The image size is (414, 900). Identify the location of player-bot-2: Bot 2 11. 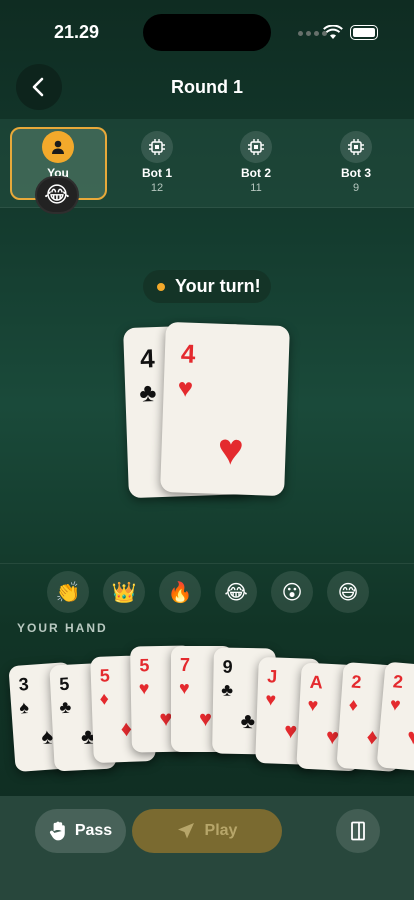
(256, 162).